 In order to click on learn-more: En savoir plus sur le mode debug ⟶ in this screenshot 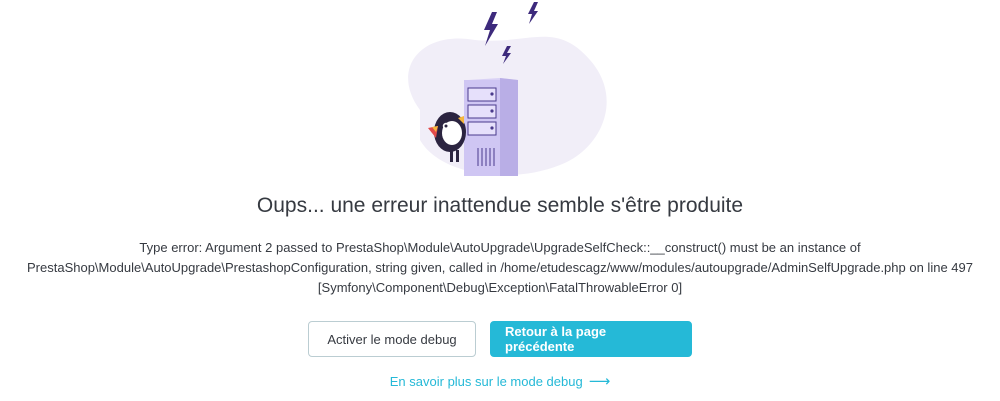, I will do `click(500, 381)`.